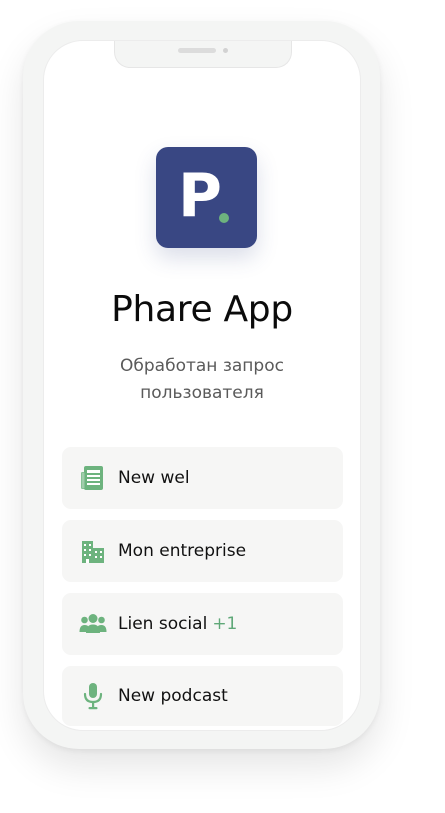  I want to click on logo-dot, so click(224, 218).